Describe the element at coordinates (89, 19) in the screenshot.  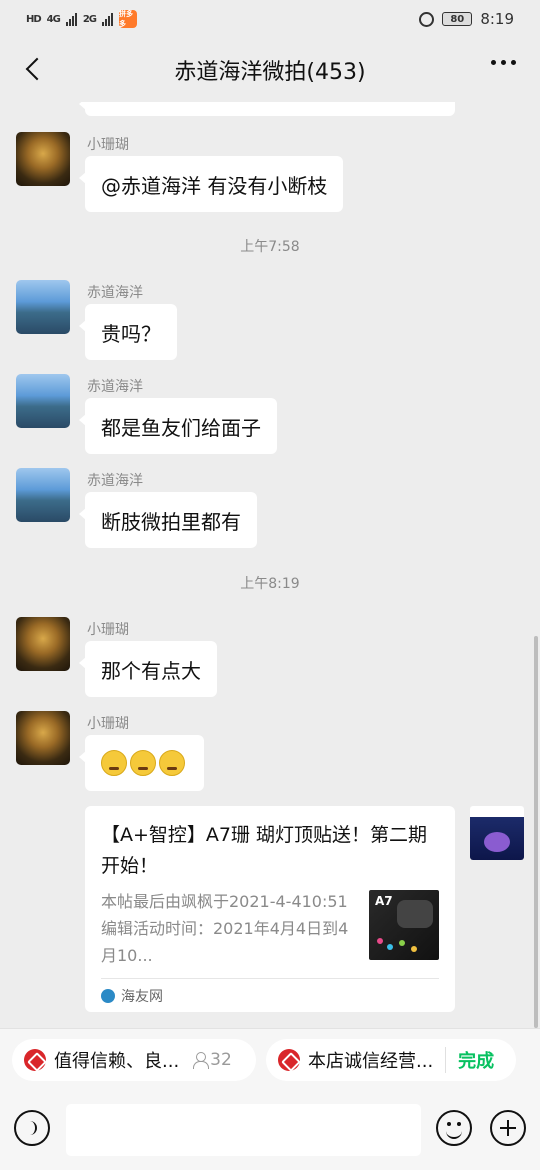
I see `network-2g-label: 2G` at that location.